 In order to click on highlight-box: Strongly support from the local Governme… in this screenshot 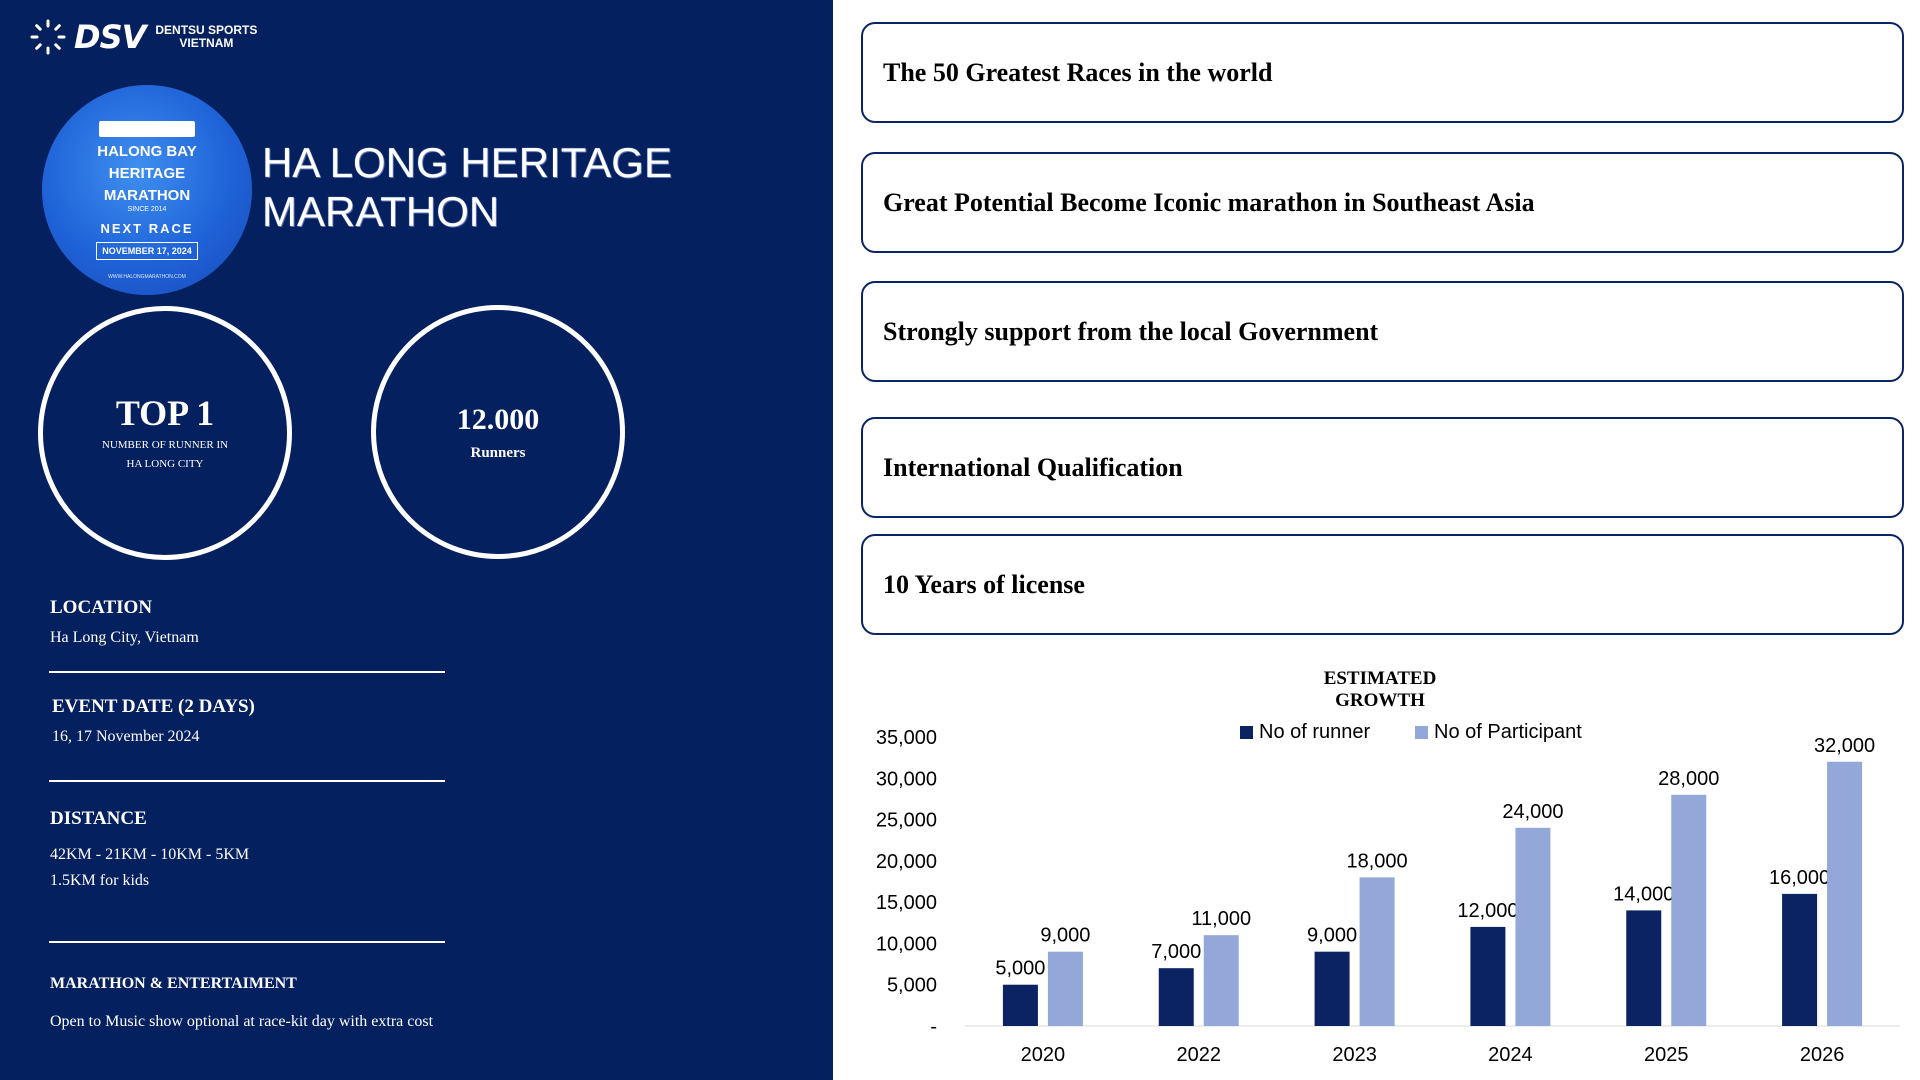, I will do `click(1382, 331)`.